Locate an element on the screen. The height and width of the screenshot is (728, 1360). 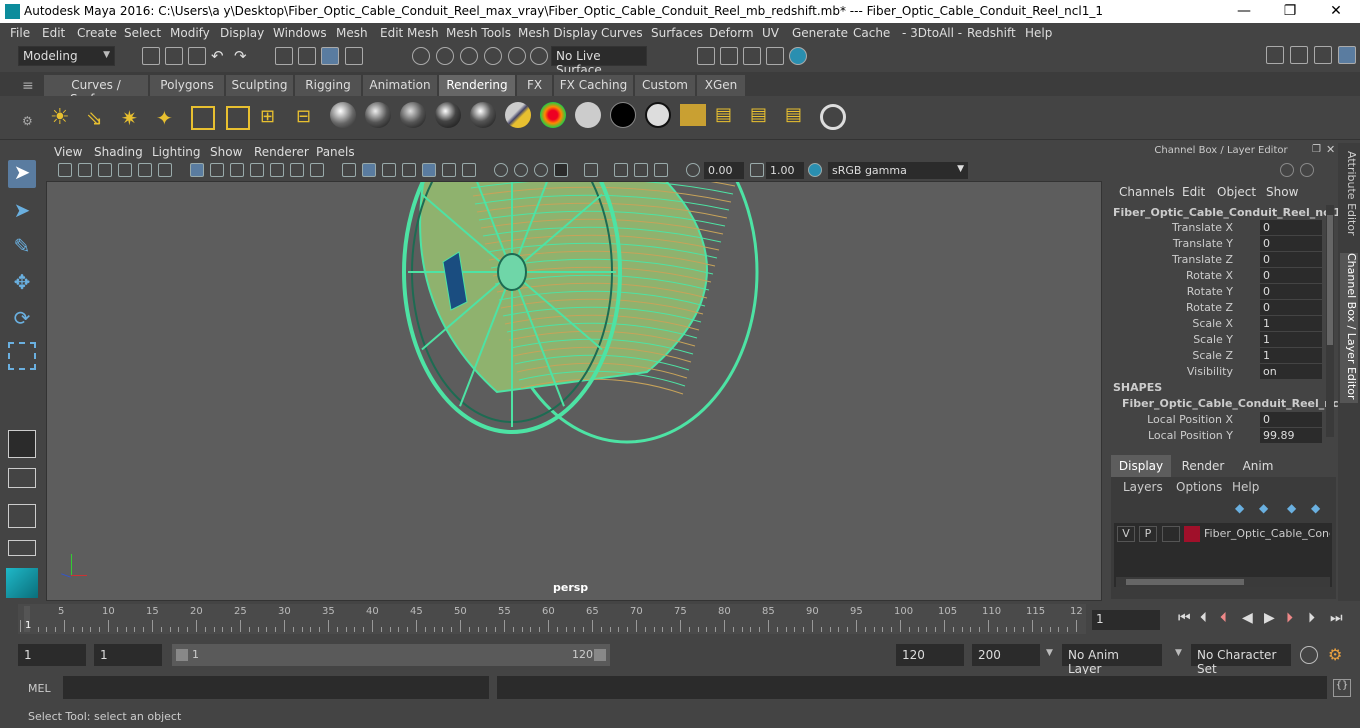
snap-surface-icon is located at coordinates (517, 56).